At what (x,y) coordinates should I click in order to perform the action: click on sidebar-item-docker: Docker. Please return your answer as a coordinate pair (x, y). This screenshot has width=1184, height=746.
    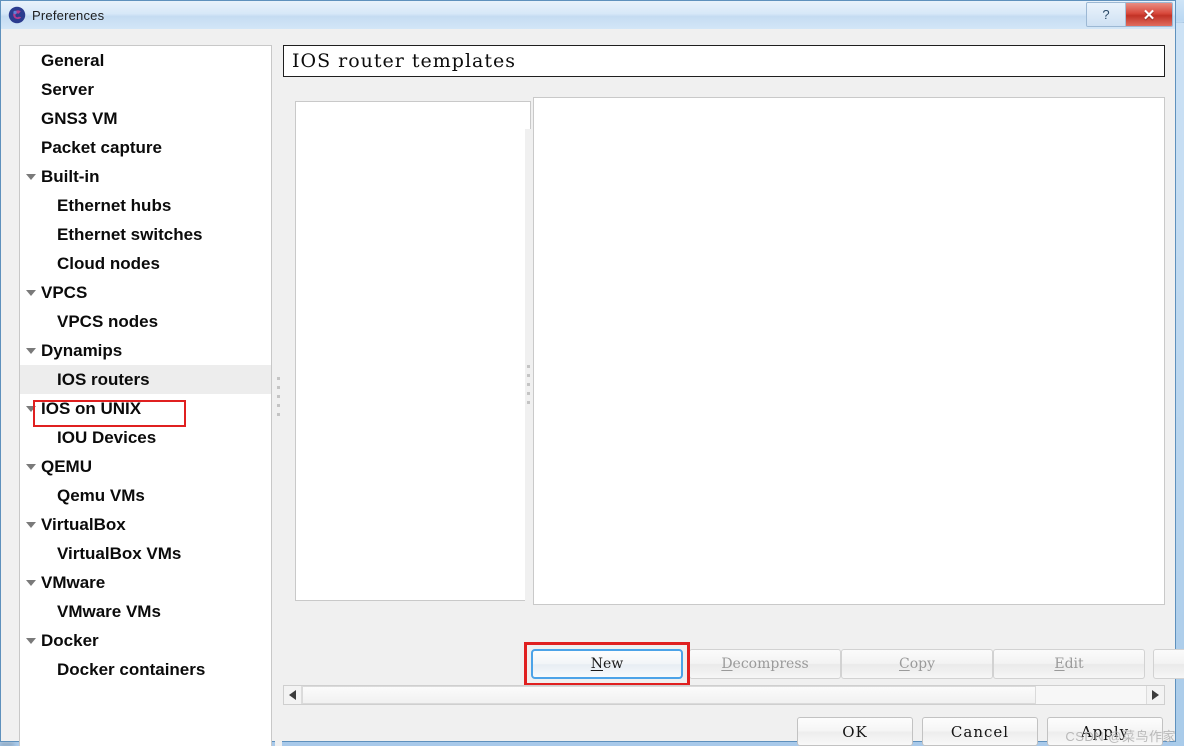
    Looking at the image, I should click on (145, 640).